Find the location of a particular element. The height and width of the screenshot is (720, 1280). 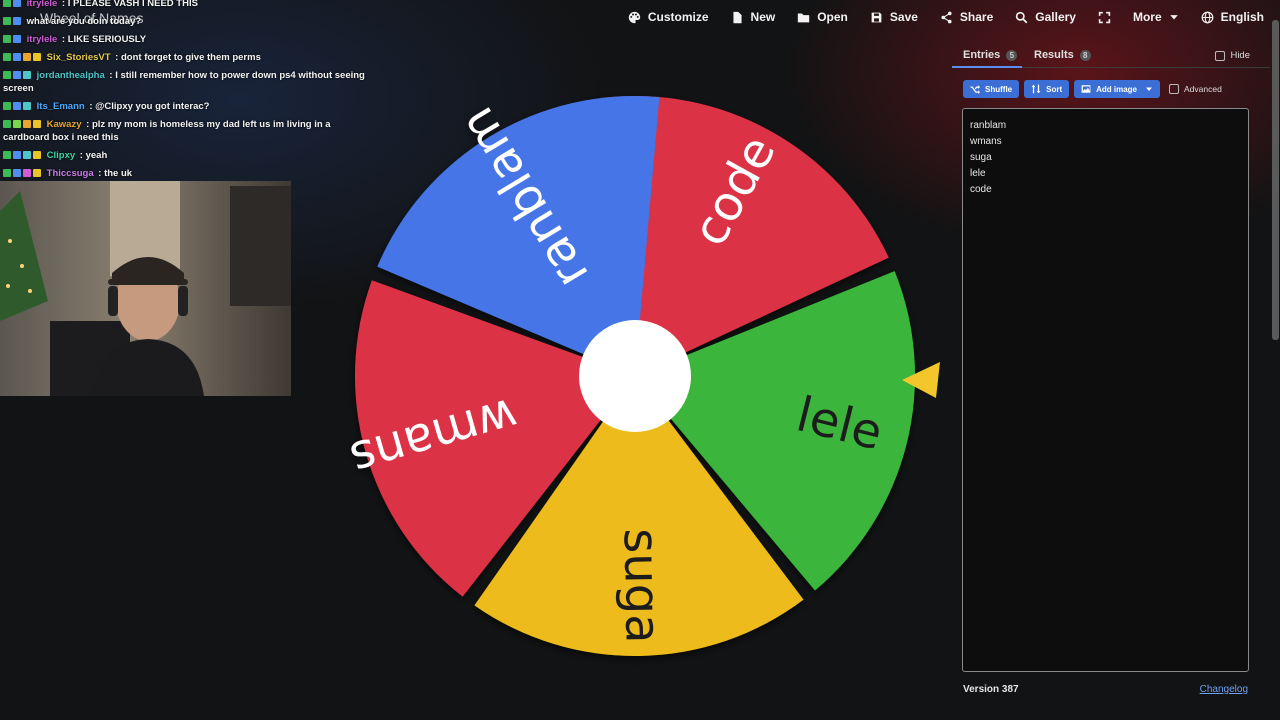

share-label: Share is located at coordinates (976, 17).